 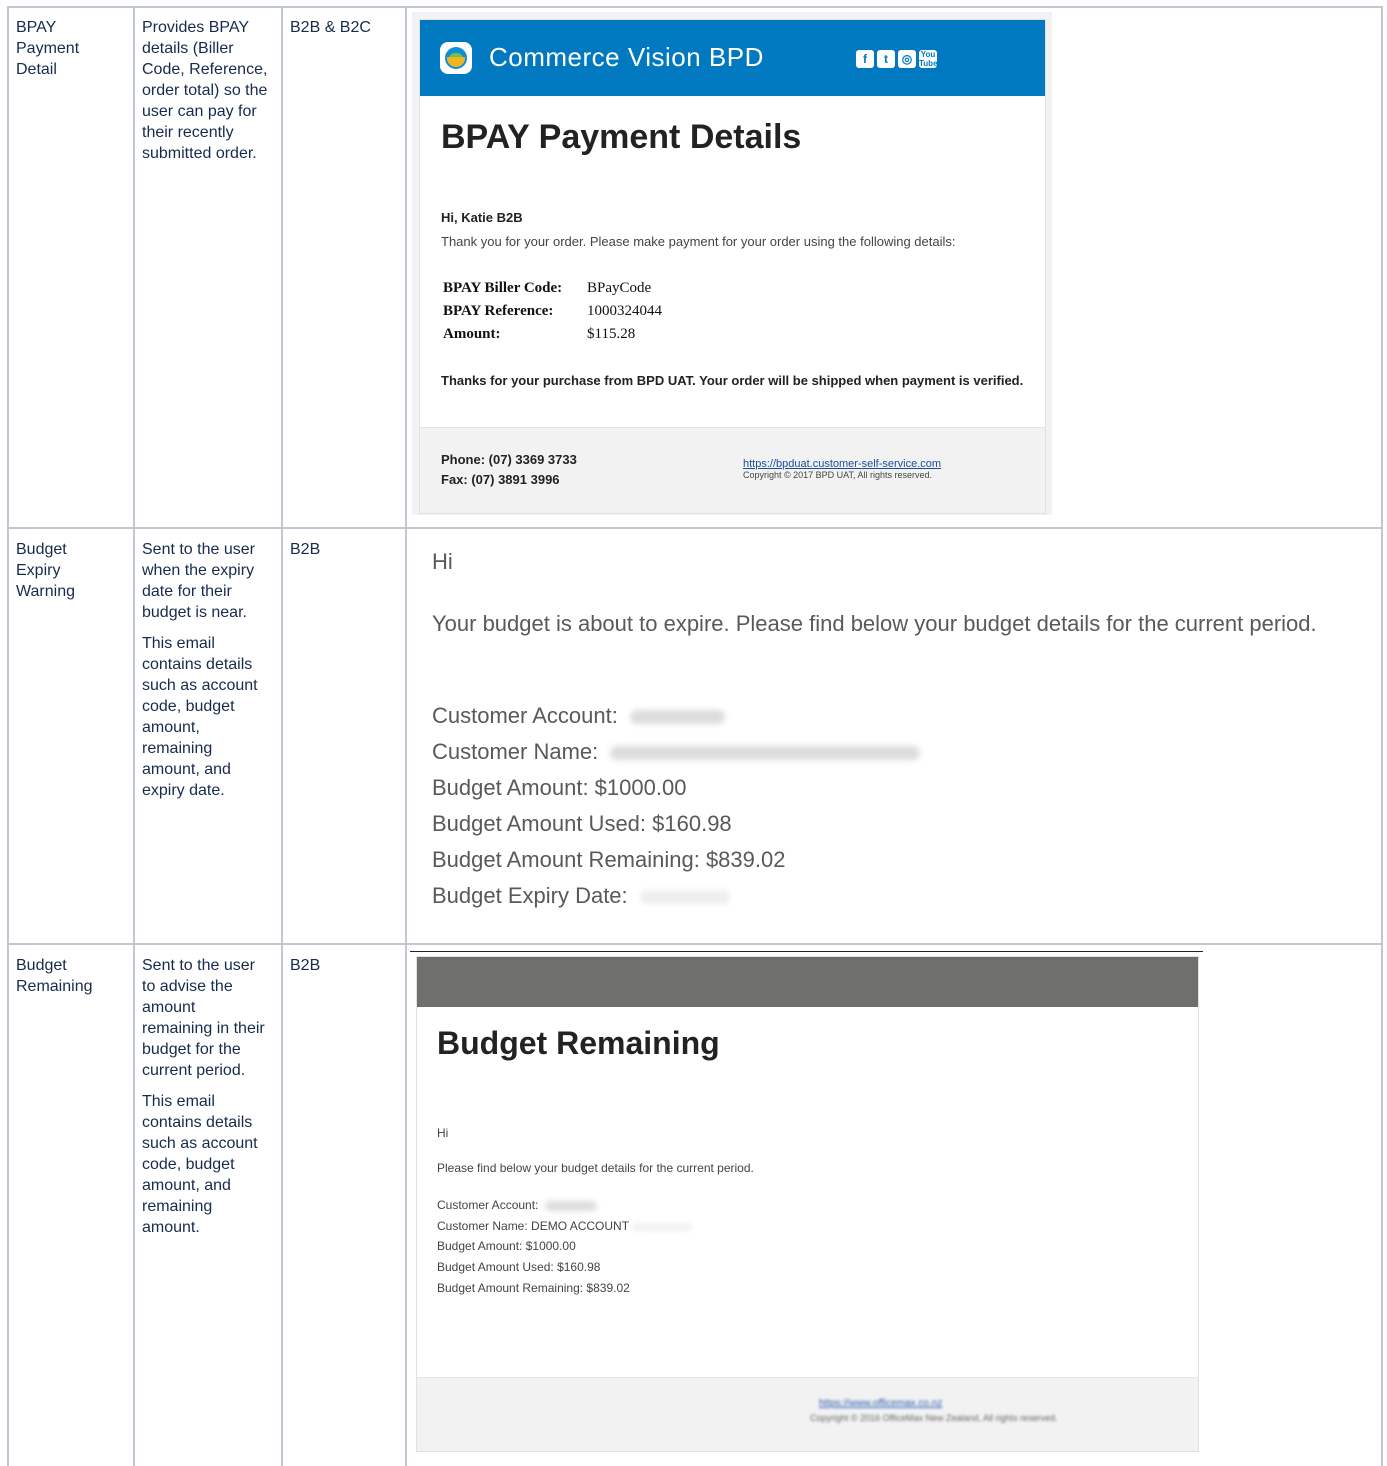 I want to click on email-title: BPAY Payment Details, so click(x=621, y=137).